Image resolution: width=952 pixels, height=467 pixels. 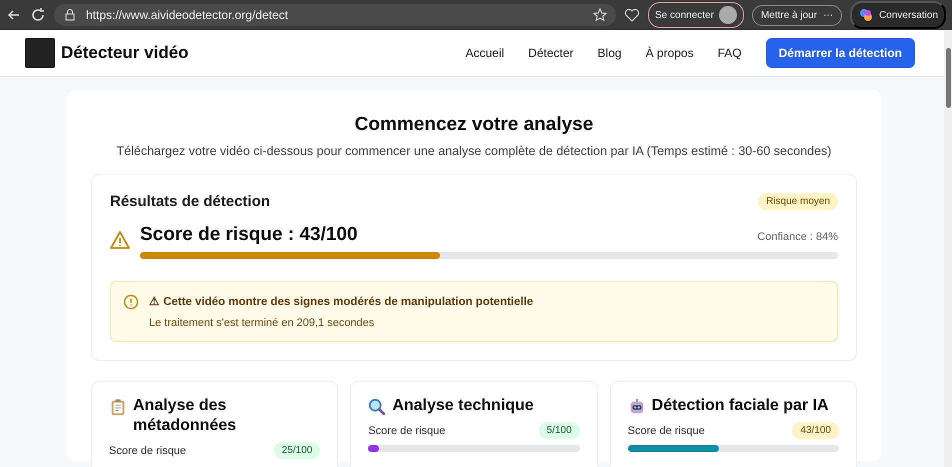 I want to click on nav-link: Détecter, so click(x=551, y=53).